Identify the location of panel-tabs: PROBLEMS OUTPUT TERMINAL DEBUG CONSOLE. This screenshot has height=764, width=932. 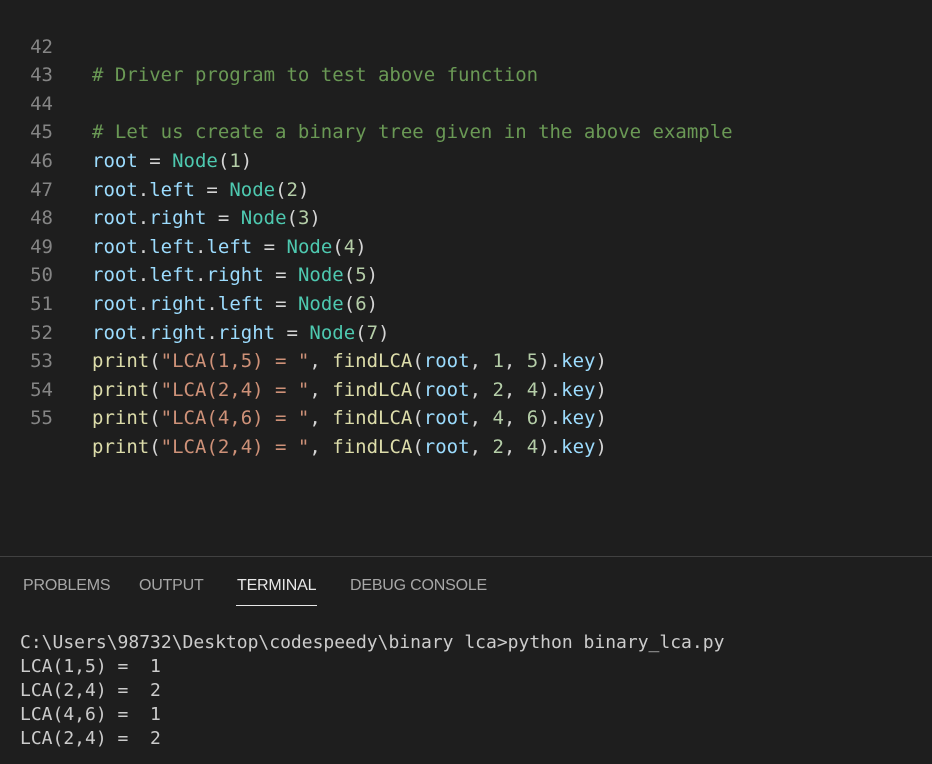
(466, 585).